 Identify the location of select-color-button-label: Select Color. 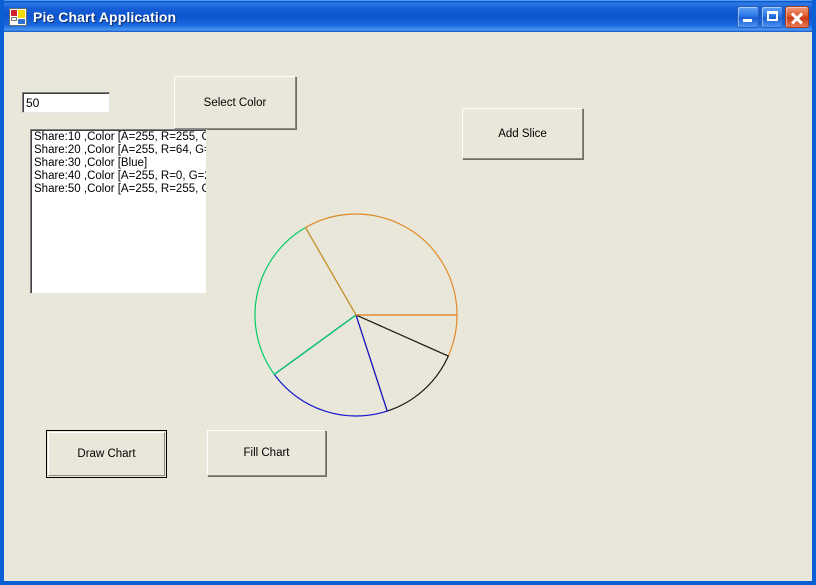
(235, 102).